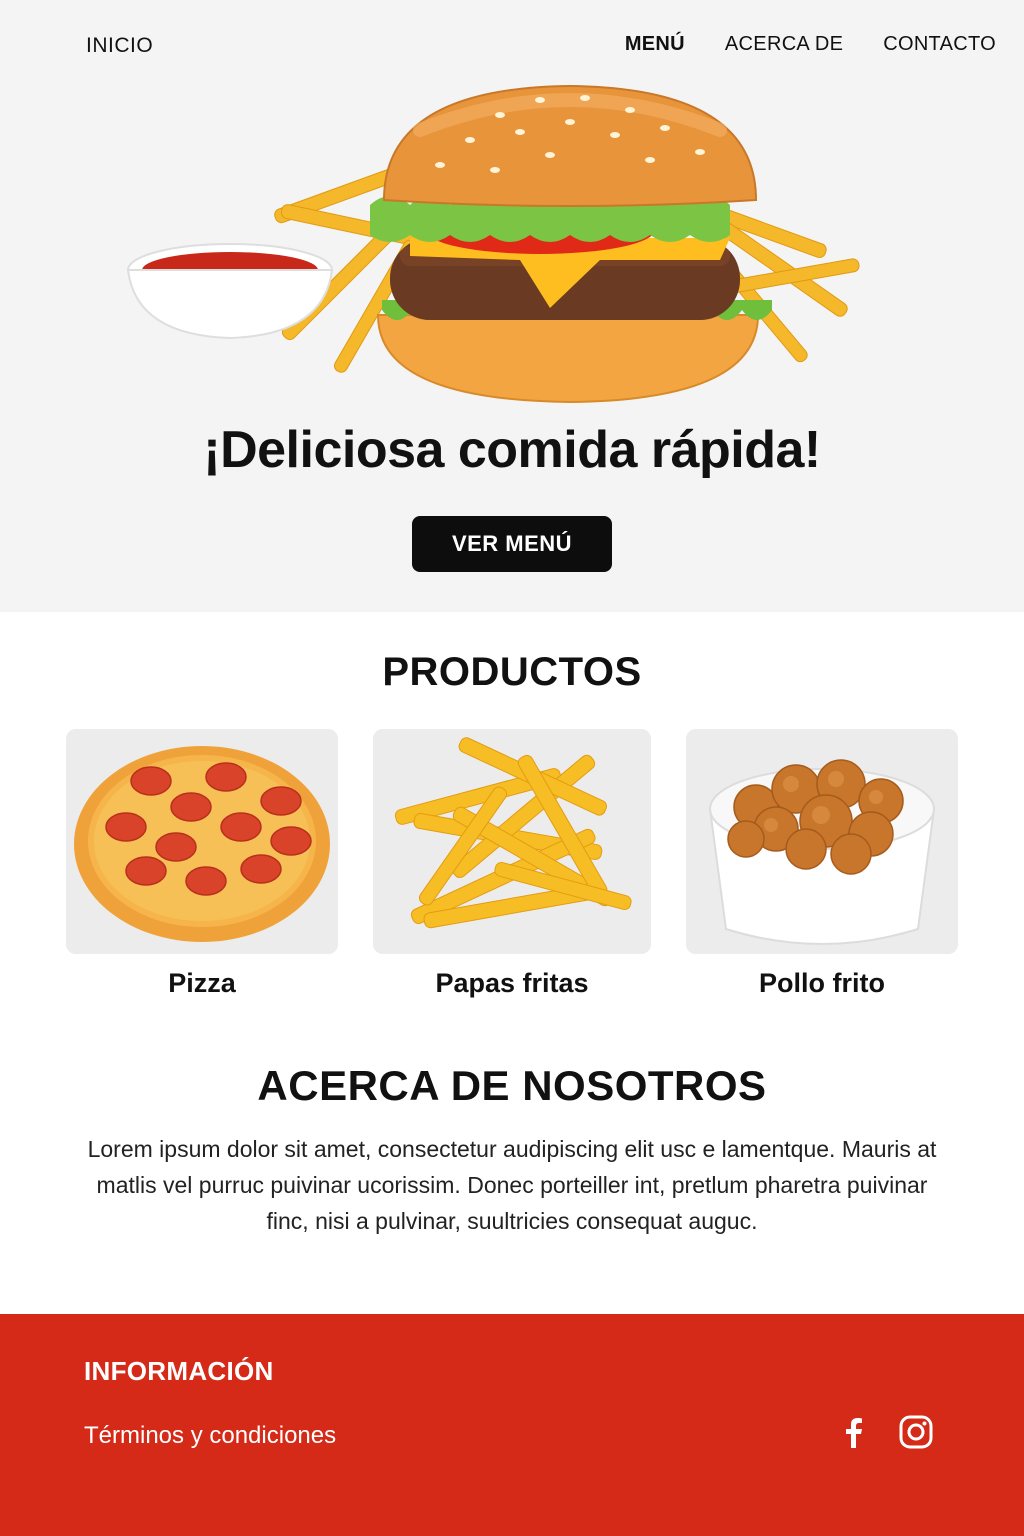 The height and width of the screenshot is (1536, 1024). What do you see at coordinates (854, 1432) in the screenshot?
I see `facebook-icon` at bounding box center [854, 1432].